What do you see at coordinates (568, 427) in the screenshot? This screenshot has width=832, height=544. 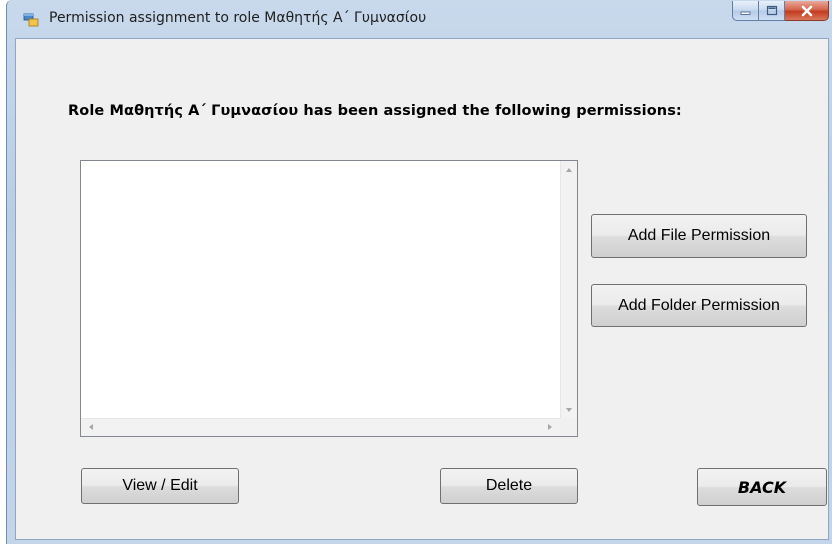 I see `scroll-corner` at bounding box center [568, 427].